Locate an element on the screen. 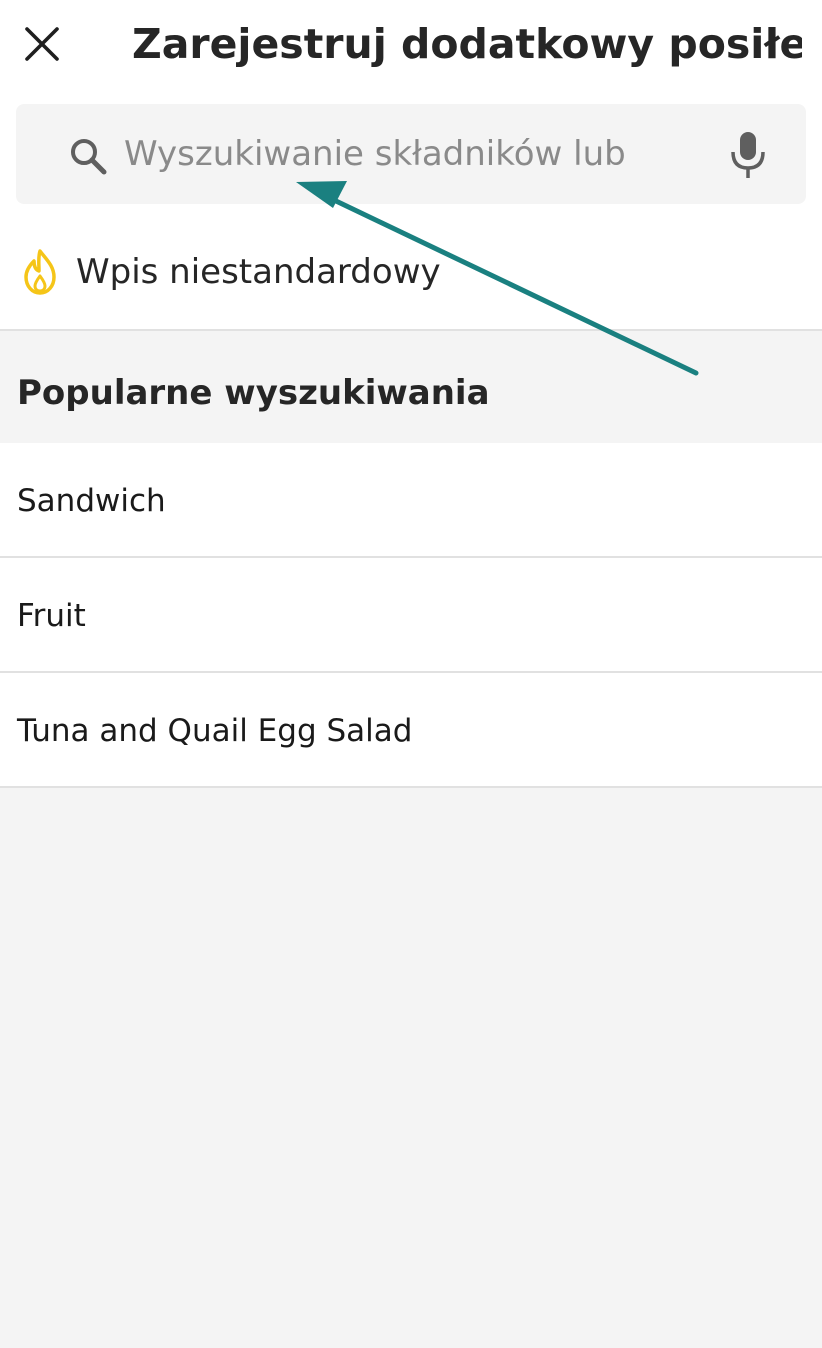 The height and width of the screenshot is (1348, 822). search-box is located at coordinates (411, 154).